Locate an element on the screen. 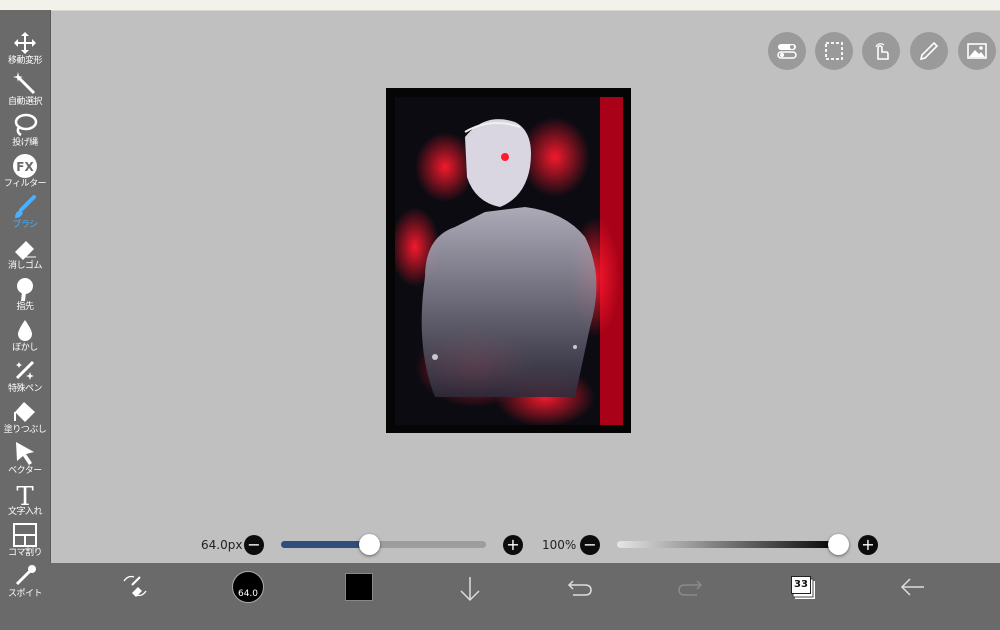 The height and width of the screenshot is (630, 1000). tool-label: ぼかし is located at coordinates (25, 348).